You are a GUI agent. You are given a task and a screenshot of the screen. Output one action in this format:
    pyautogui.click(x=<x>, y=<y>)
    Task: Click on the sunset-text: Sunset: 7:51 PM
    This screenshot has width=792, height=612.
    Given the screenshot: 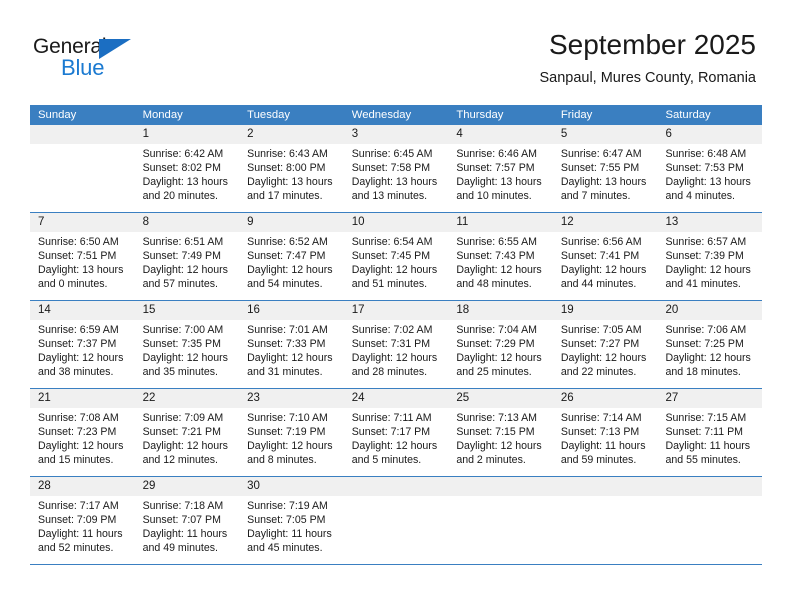 What is the action you would take?
    pyautogui.click(x=77, y=256)
    